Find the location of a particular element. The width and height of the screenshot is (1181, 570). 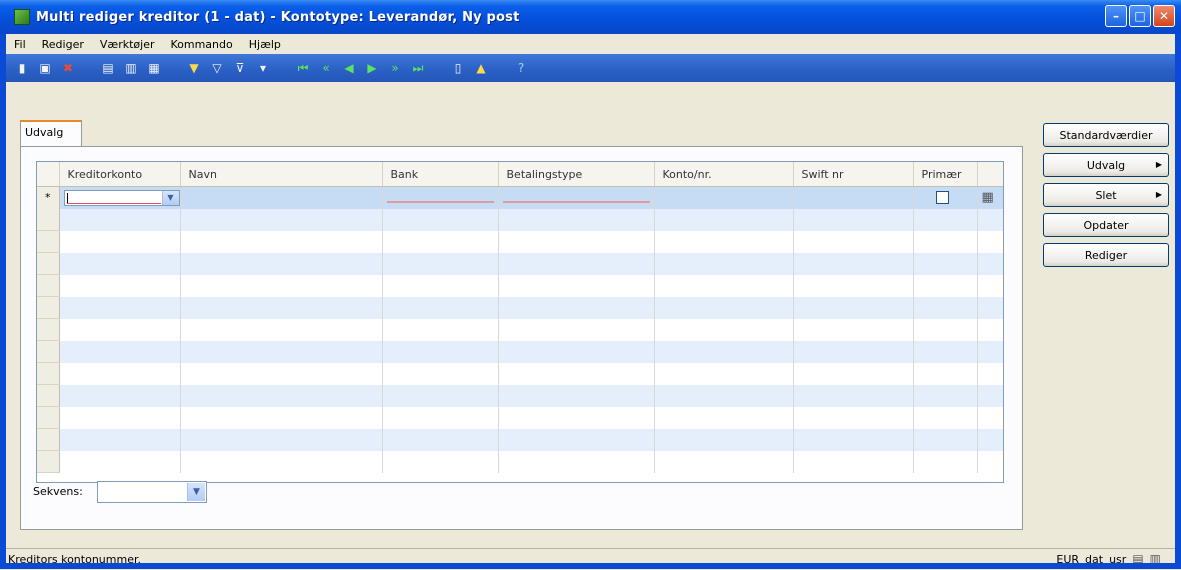

first-record-icon: ⏮ is located at coordinates (303, 68).